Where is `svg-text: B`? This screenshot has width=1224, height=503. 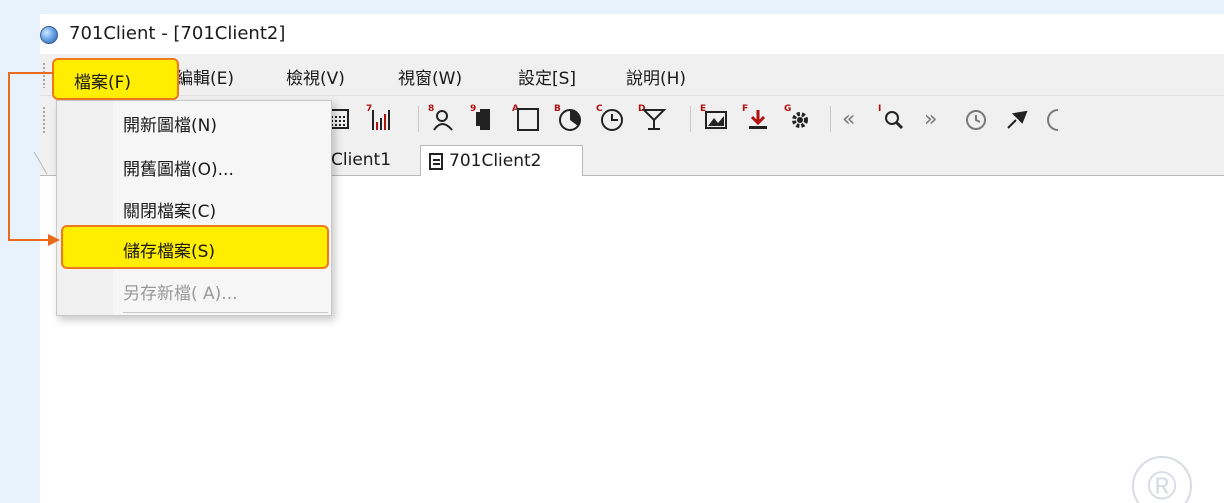 svg-text: B is located at coordinates (557, 109).